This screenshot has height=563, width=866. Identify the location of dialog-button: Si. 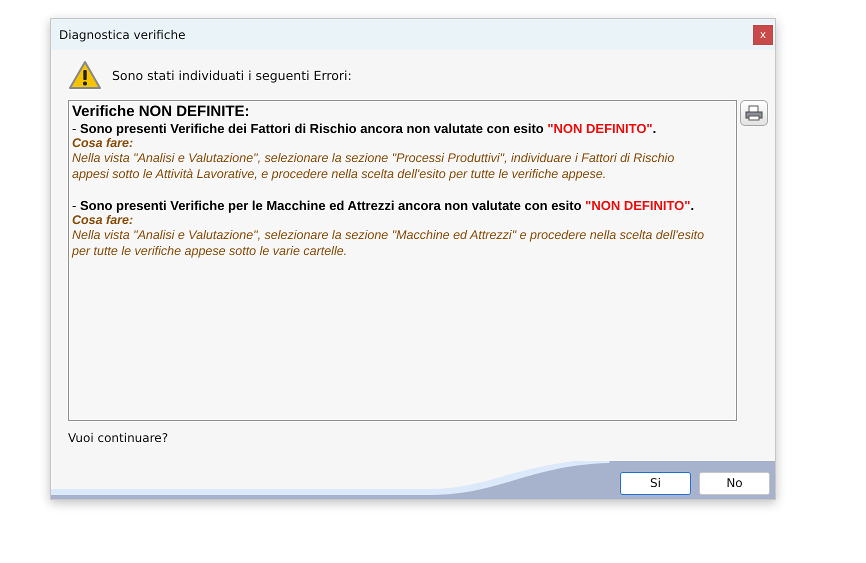
(655, 483).